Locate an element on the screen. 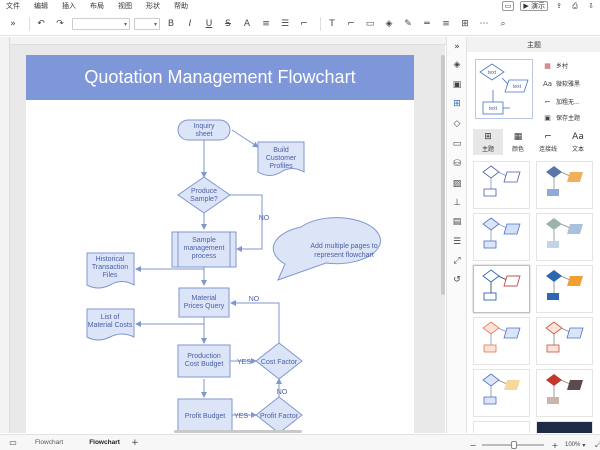 The height and width of the screenshot is (450, 600). page-icon: ▤ is located at coordinates (457, 222).